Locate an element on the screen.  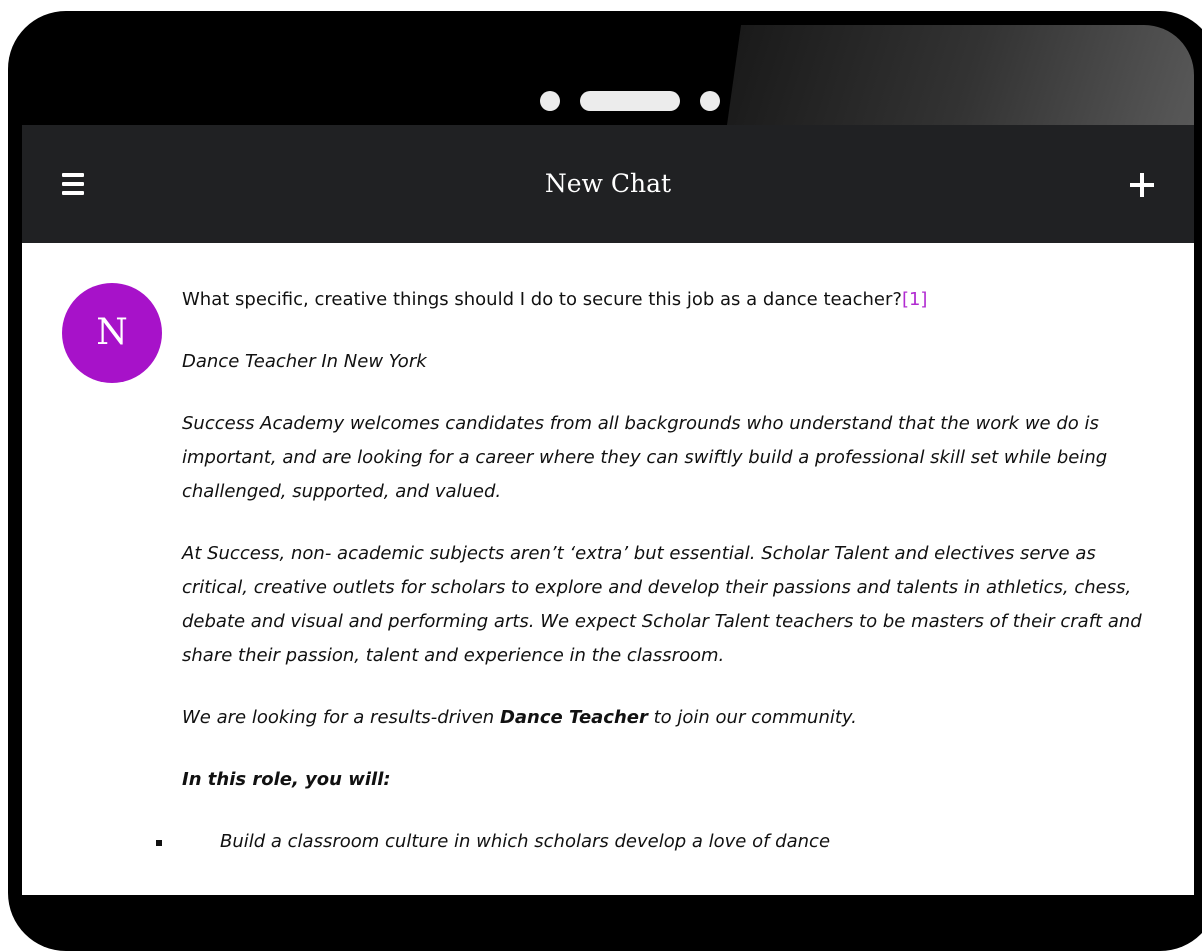
job-title: Dance Teacher In New York is located at coordinates (304, 361).